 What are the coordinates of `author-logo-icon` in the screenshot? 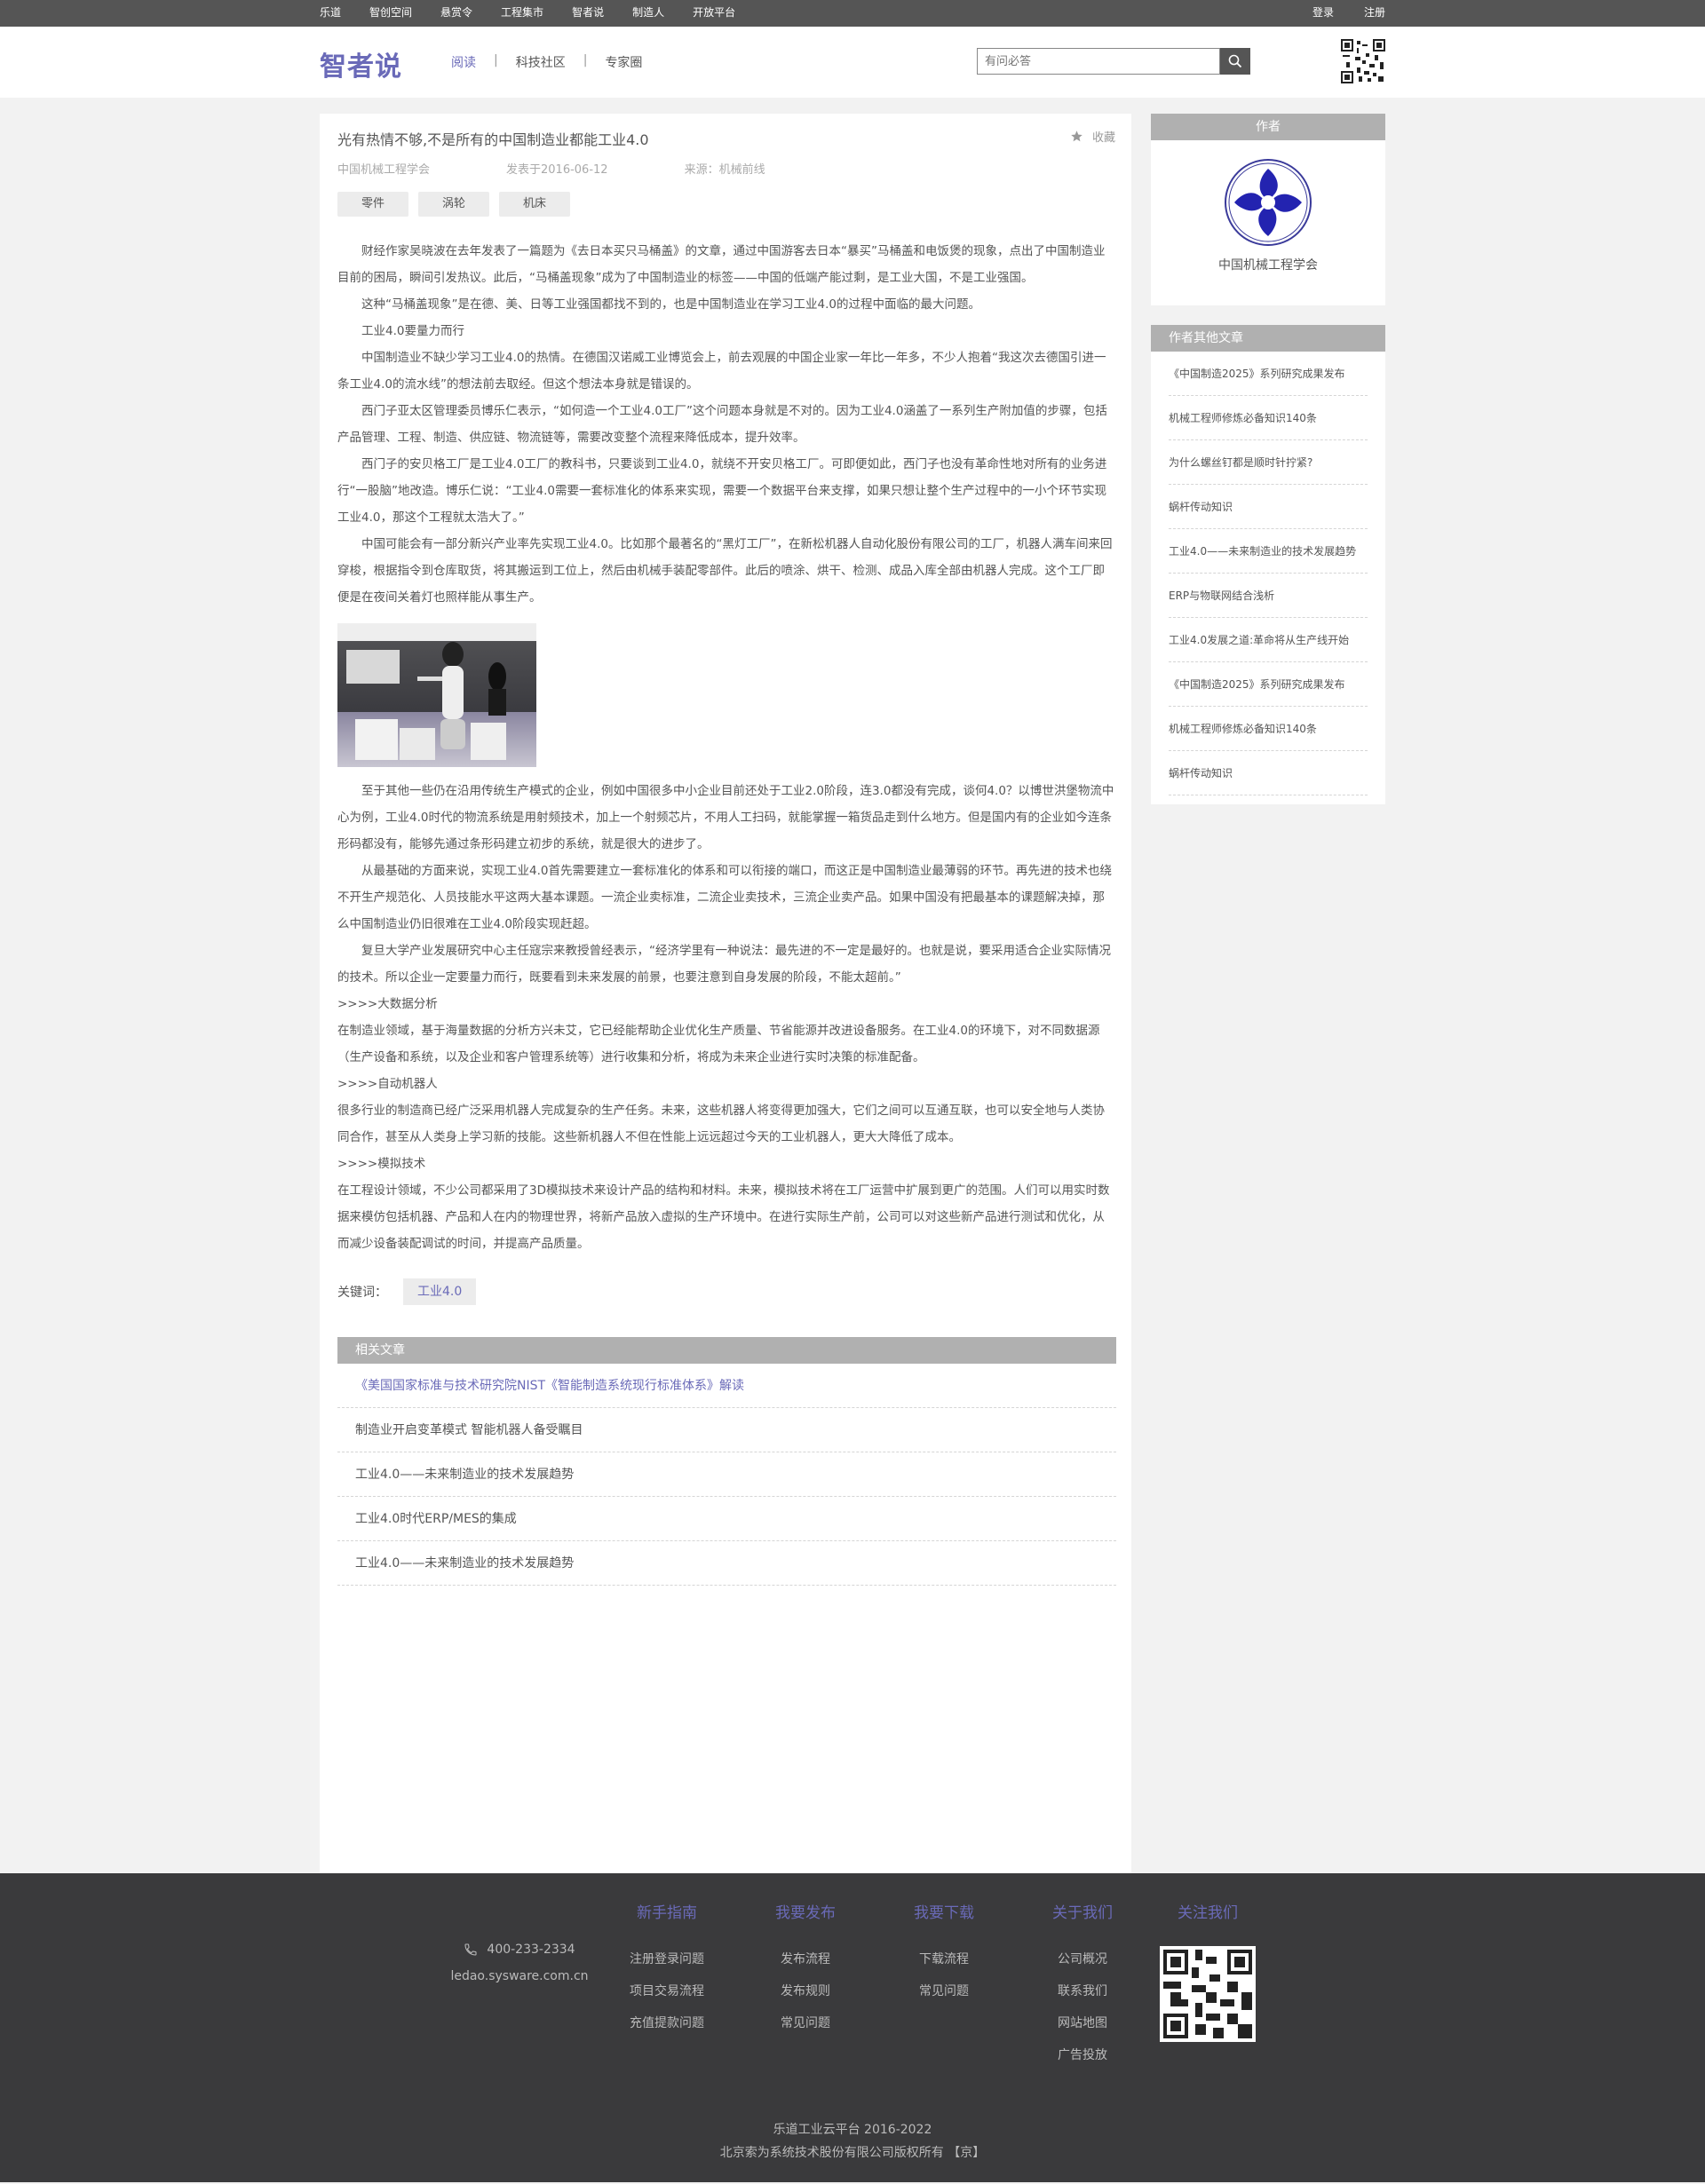 It's located at (1268, 202).